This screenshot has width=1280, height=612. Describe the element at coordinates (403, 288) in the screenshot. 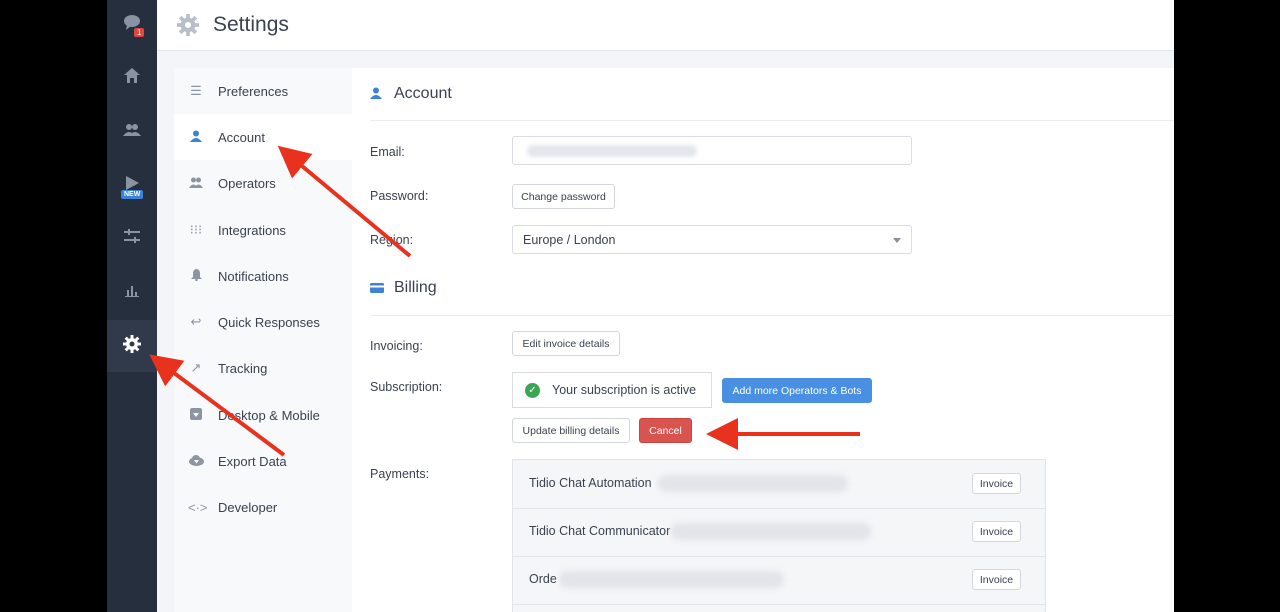

I see `billing-section-title: Billing` at that location.